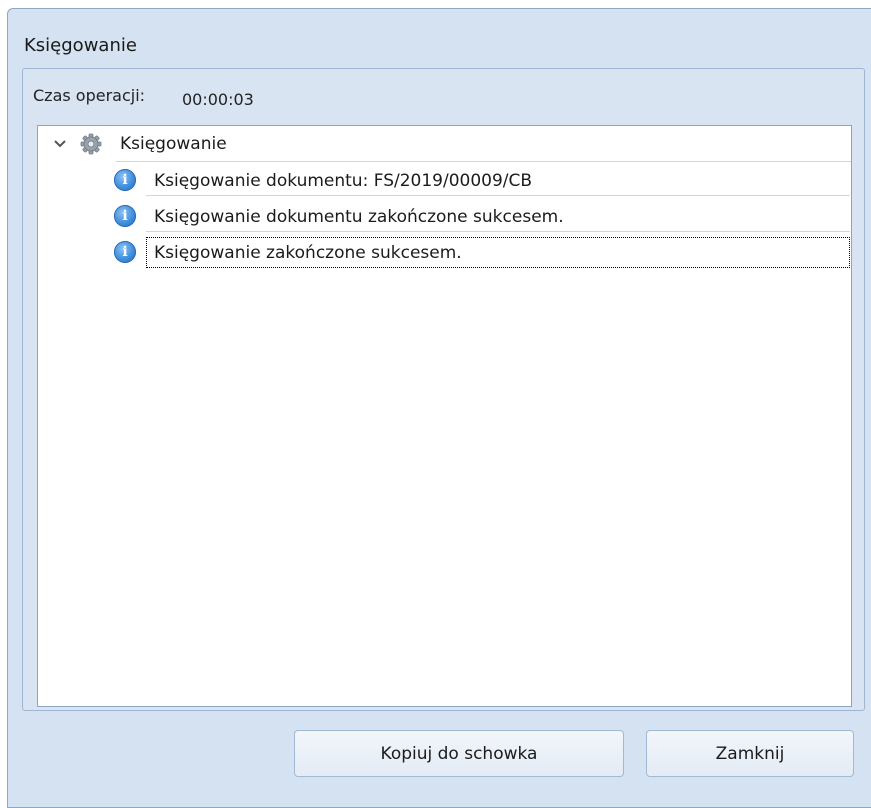  I want to click on tree-root-row: Księgowanie, so click(444, 146).